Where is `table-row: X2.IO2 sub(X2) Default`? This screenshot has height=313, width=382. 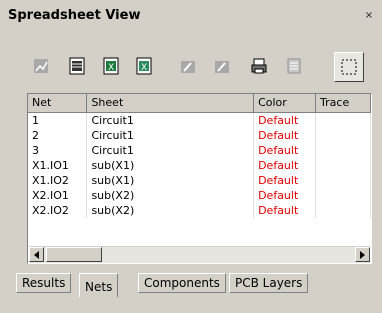
table-row: X2.IO2 sub(X2) Default is located at coordinates (199, 210).